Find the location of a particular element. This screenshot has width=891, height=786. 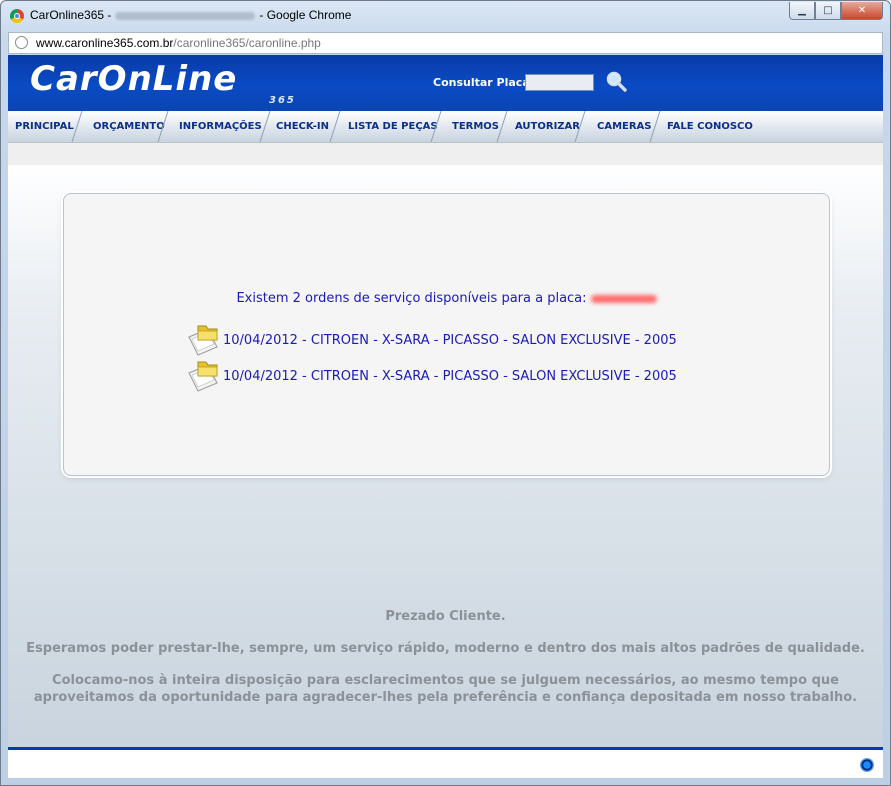

nav-informacoes: INFORMAÇÕES is located at coordinates (220, 126).